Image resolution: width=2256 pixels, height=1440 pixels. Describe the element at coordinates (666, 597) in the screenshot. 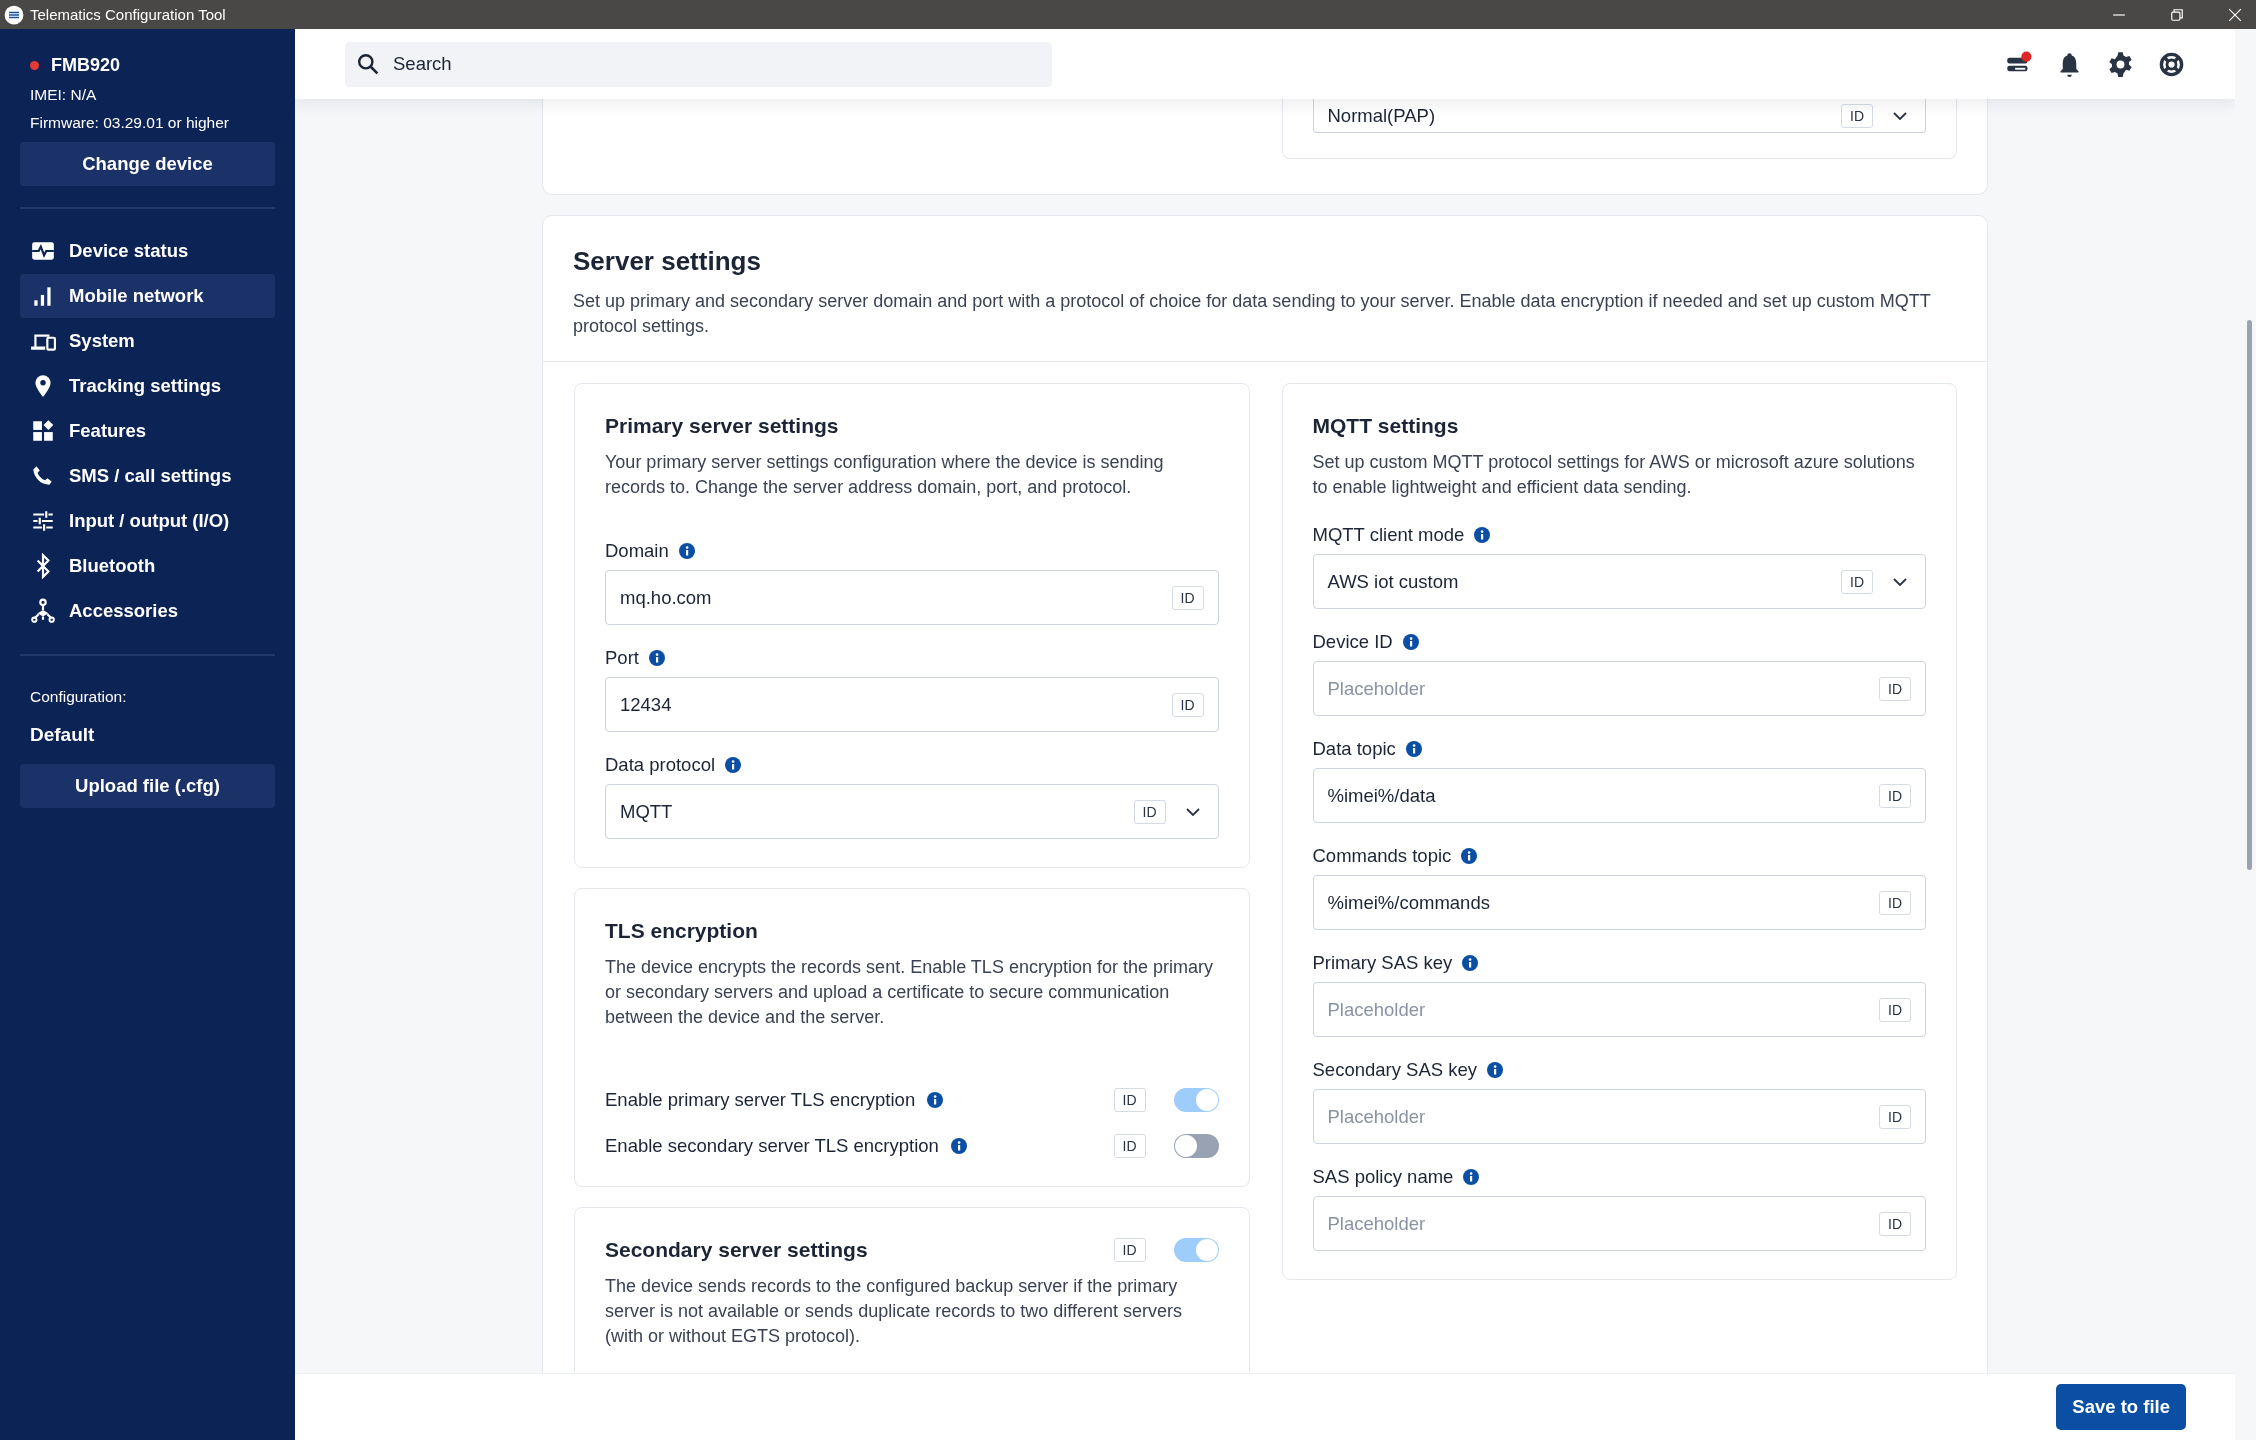

I see `field-value: mq.ho.com` at that location.